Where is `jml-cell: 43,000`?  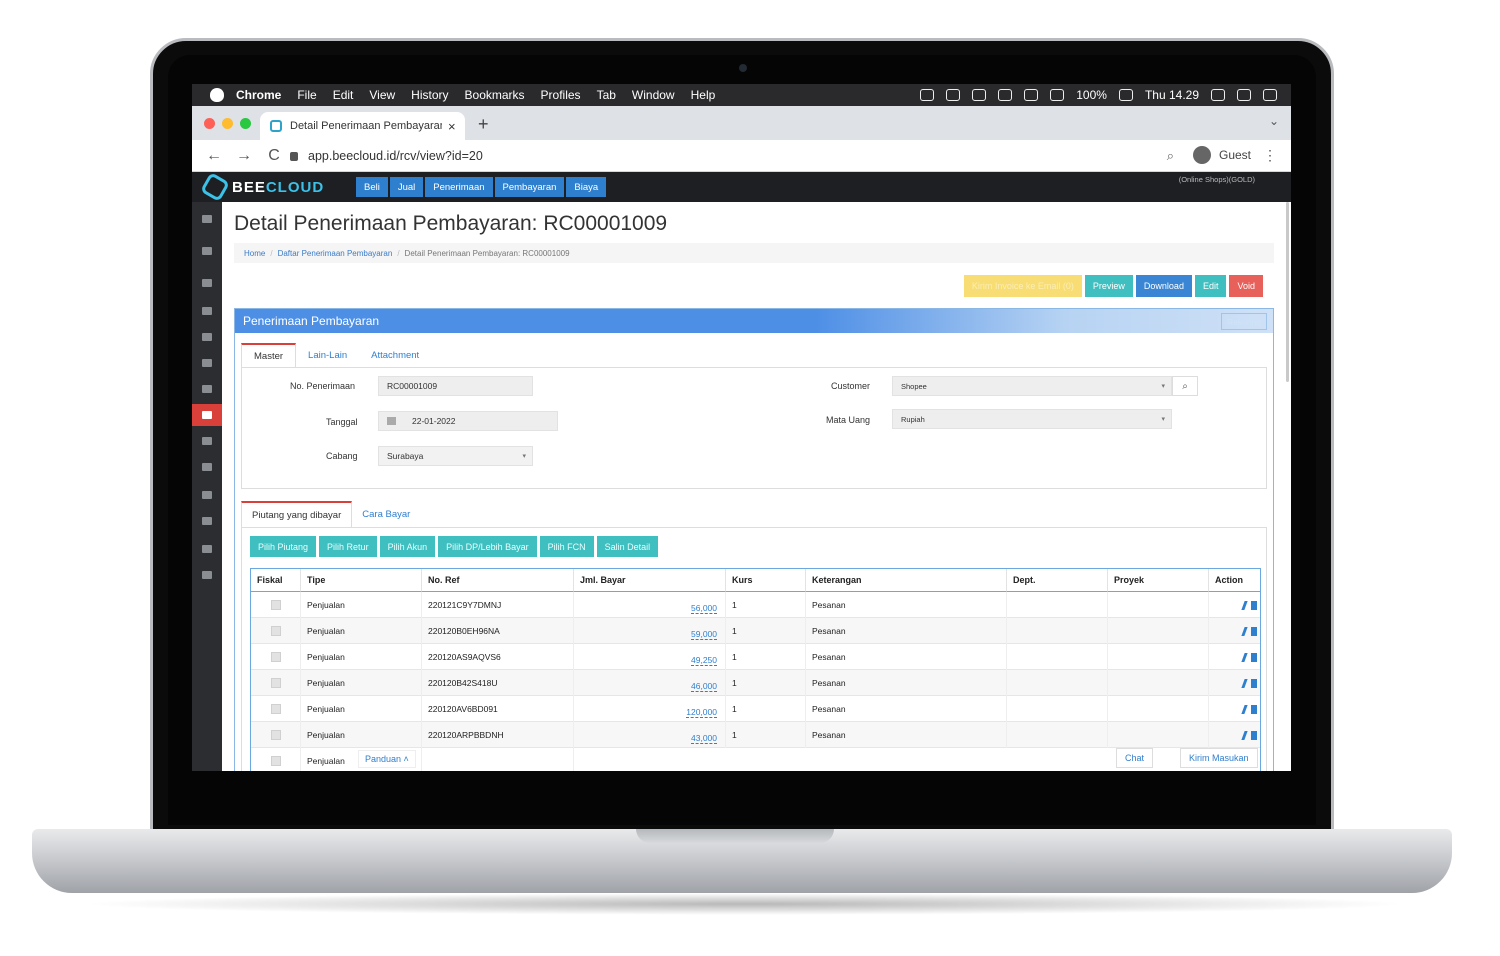 jml-cell: 43,000 is located at coordinates (650, 735).